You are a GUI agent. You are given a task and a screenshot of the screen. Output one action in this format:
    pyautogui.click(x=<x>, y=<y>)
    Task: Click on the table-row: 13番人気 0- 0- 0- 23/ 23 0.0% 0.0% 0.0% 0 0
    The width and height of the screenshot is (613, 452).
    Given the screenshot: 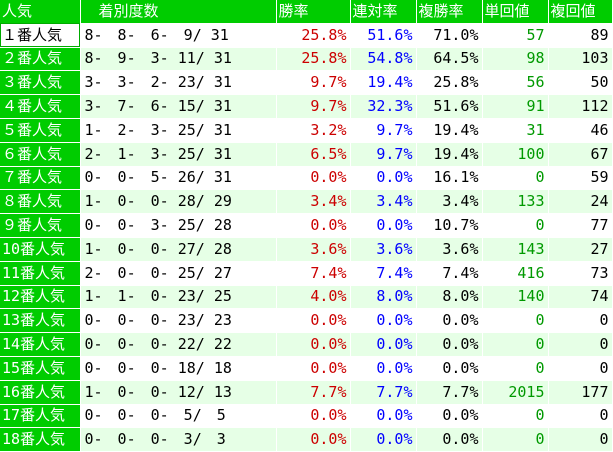 What is the action you would take?
    pyautogui.click(x=306, y=321)
    